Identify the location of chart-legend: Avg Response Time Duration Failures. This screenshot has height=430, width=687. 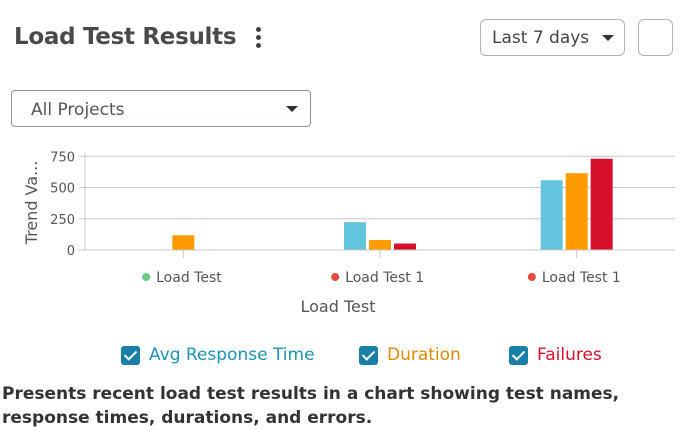
(343, 356).